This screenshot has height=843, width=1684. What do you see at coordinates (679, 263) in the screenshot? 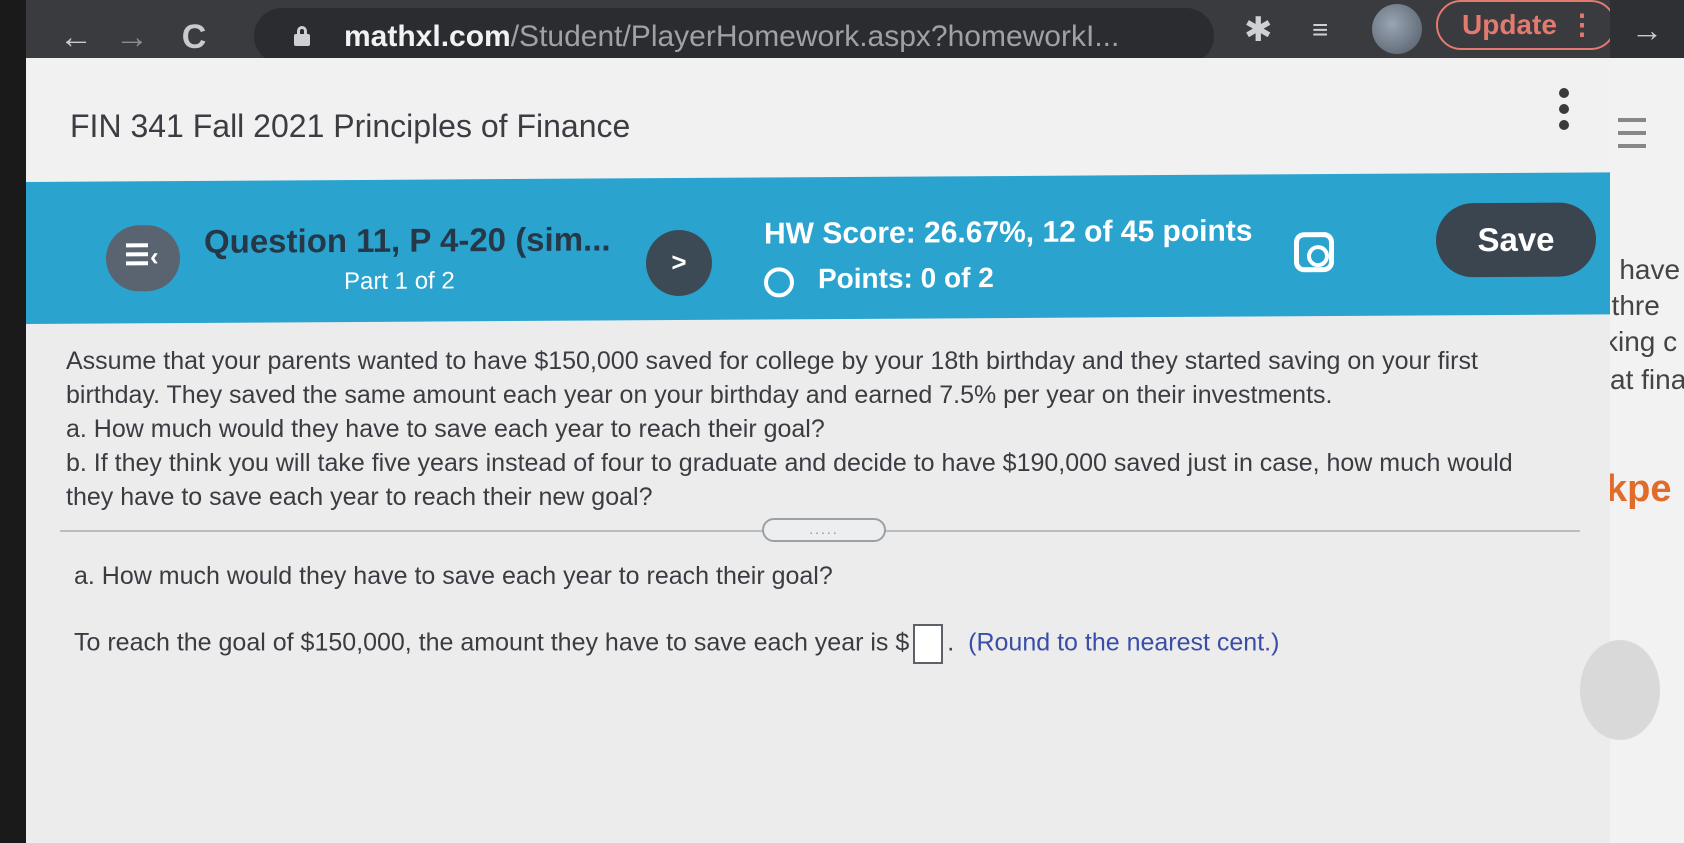
I see `next-question-button: >` at bounding box center [679, 263].